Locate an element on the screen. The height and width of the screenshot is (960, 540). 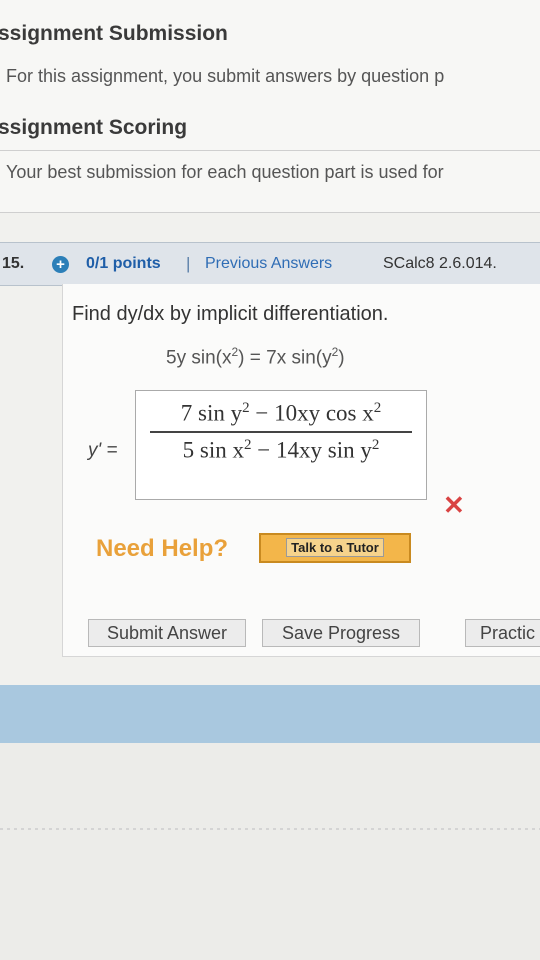
den-term-b-exp: 2 is located at coordinates (375, 444).